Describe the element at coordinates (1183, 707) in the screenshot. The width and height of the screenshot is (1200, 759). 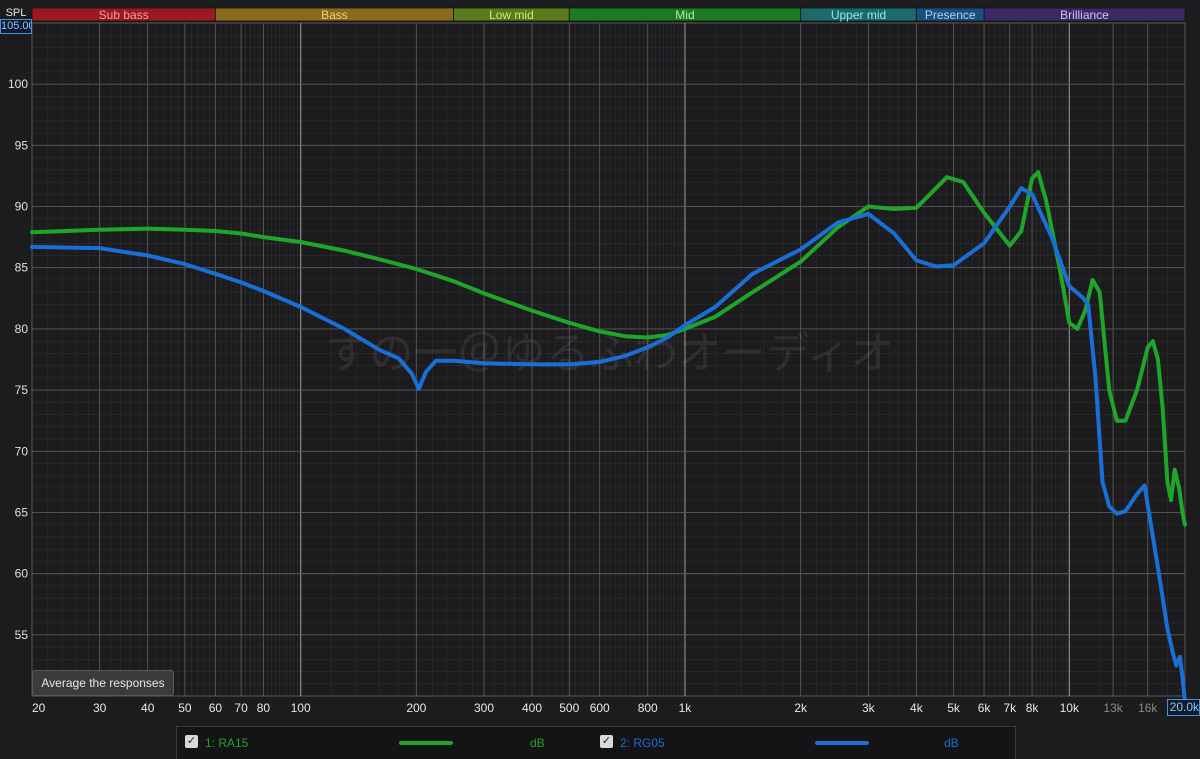
I see `x-max-field: 20.0k` at that location.